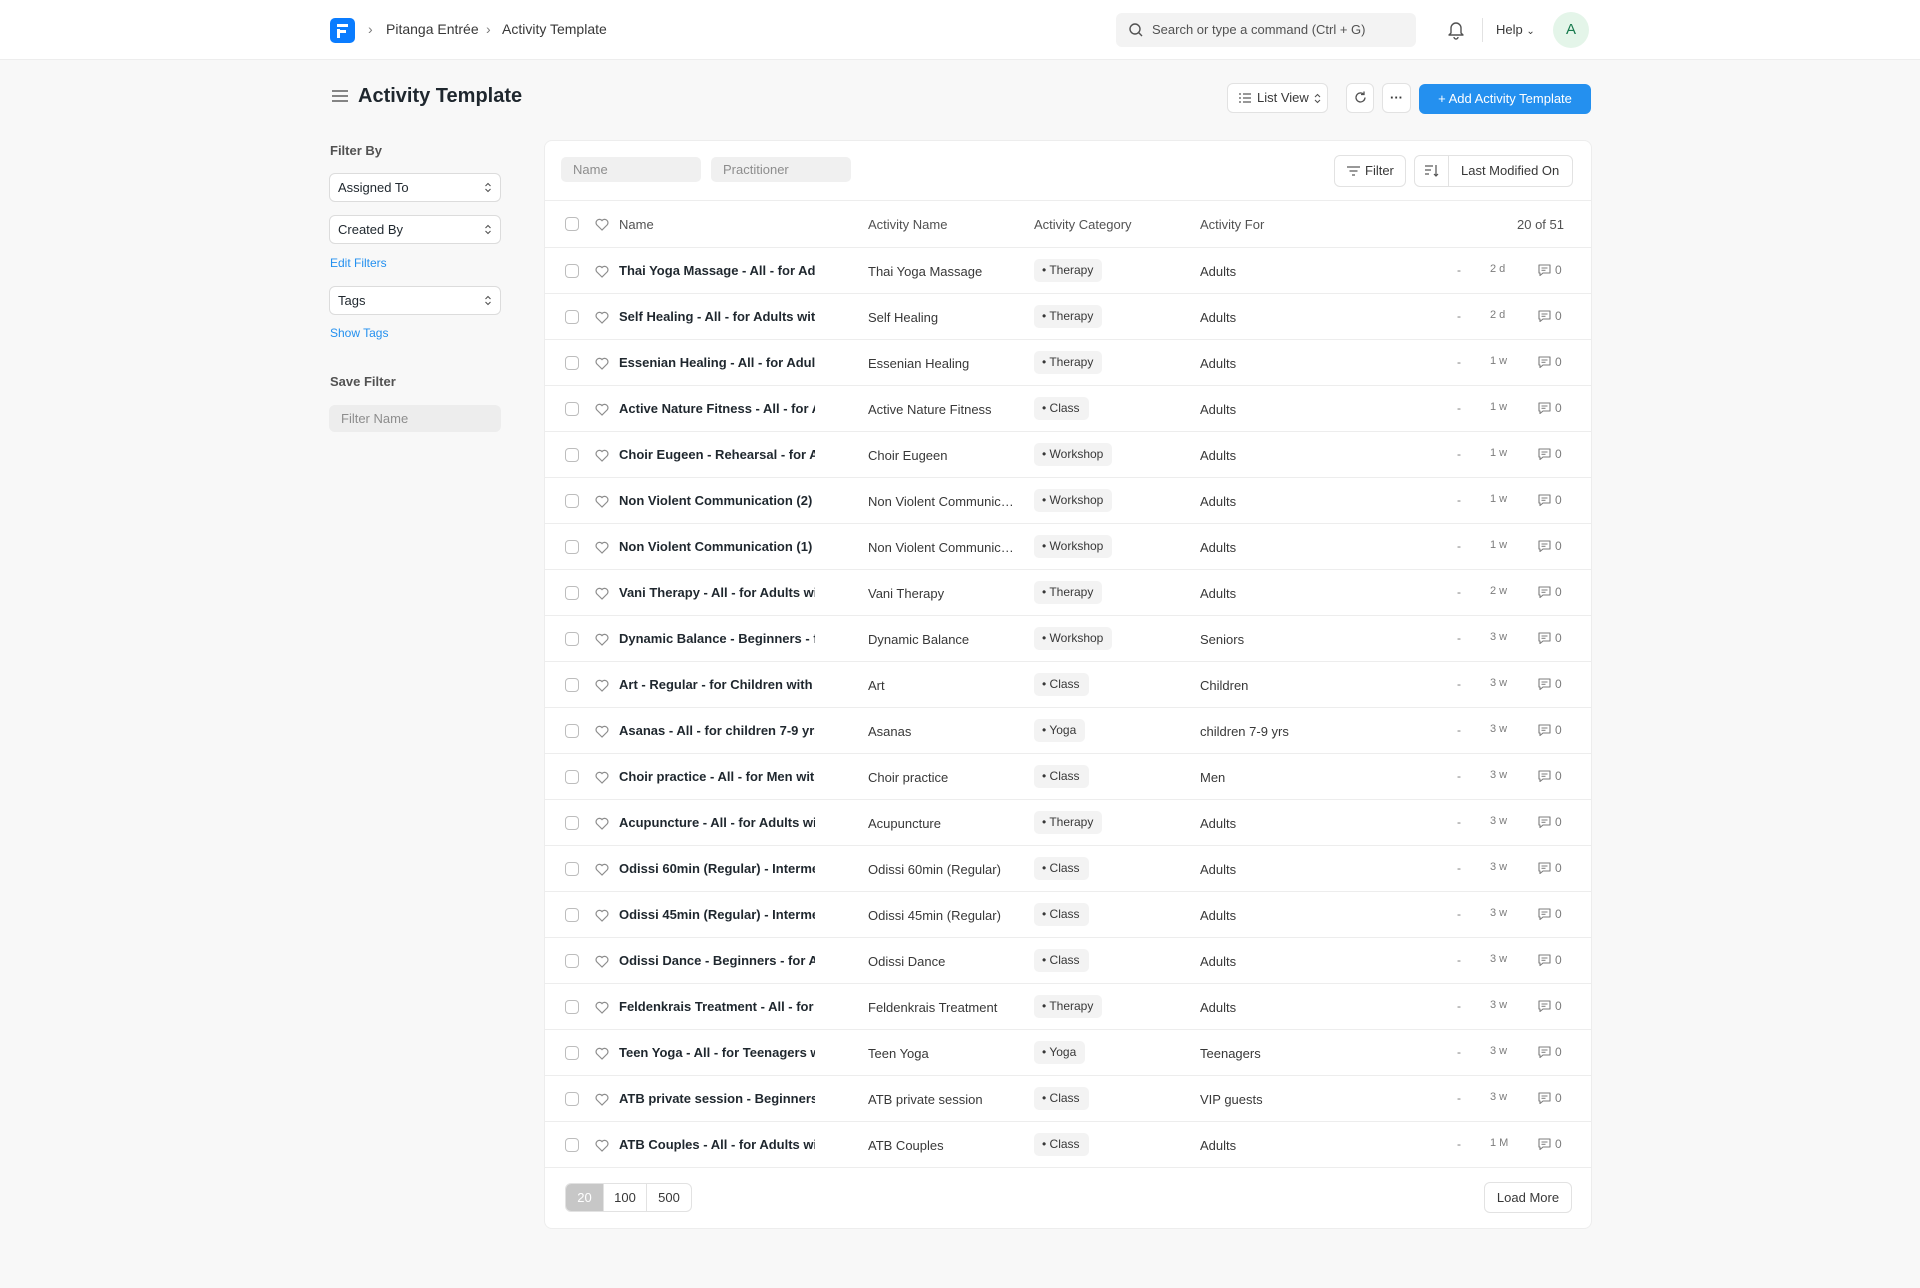  What do you see at coordinates (432, 29) in the screenshot?
I see `breadcrumb-app: Pitanga Entrée` at bounding box center [432, 29].